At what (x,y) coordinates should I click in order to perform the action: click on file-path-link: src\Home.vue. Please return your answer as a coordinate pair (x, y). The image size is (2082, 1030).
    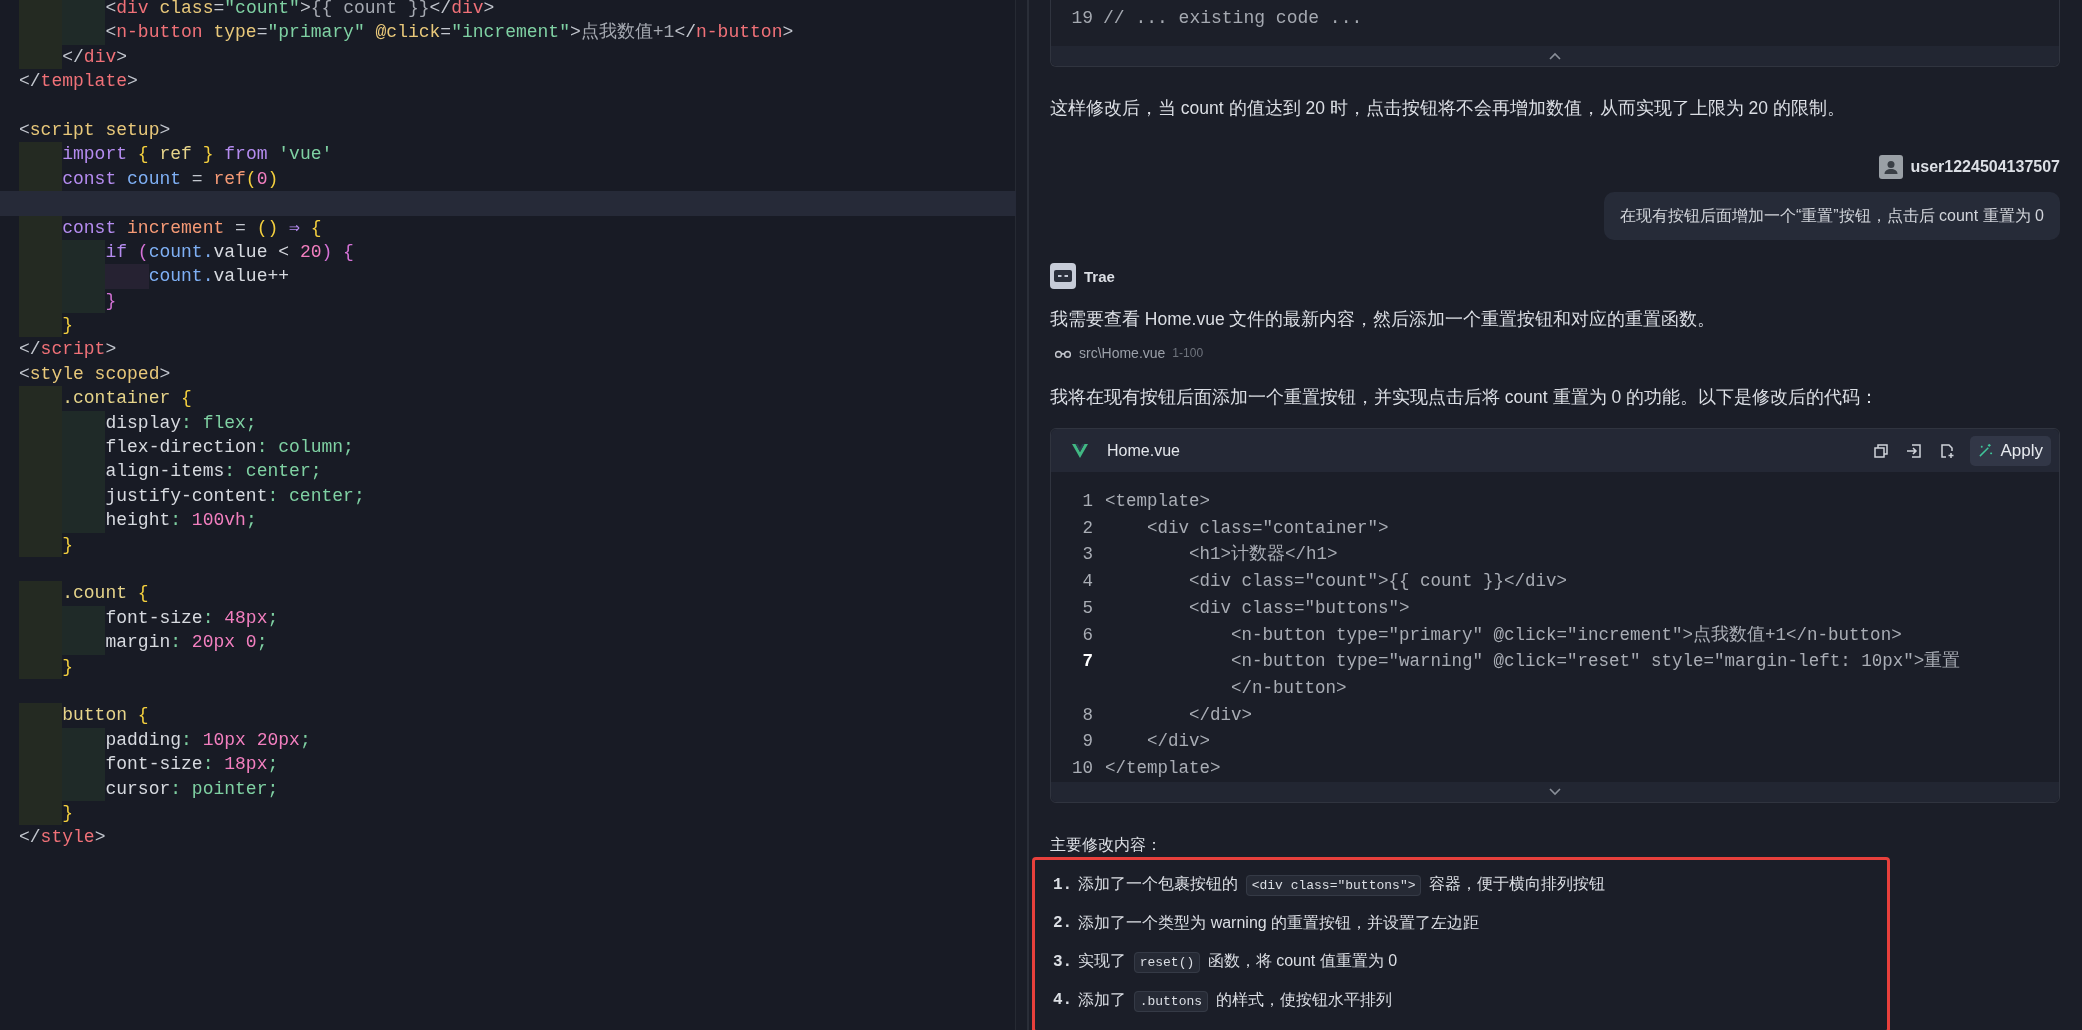
    Looking at the image, I should click on (1122, 353).